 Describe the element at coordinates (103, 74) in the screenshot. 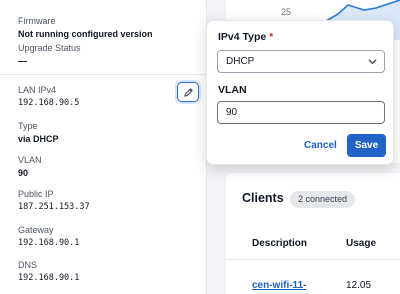

I see `section-divider` at that location.